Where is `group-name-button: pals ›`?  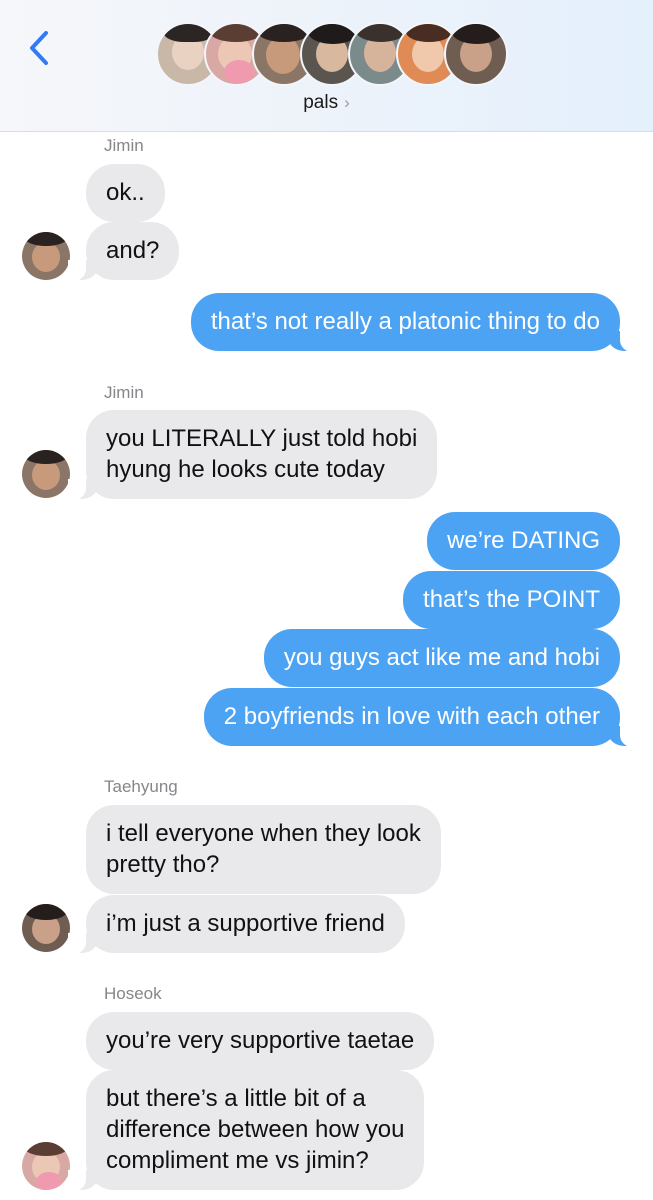 group-name-button: pals › is located at coordinates (326, 103).